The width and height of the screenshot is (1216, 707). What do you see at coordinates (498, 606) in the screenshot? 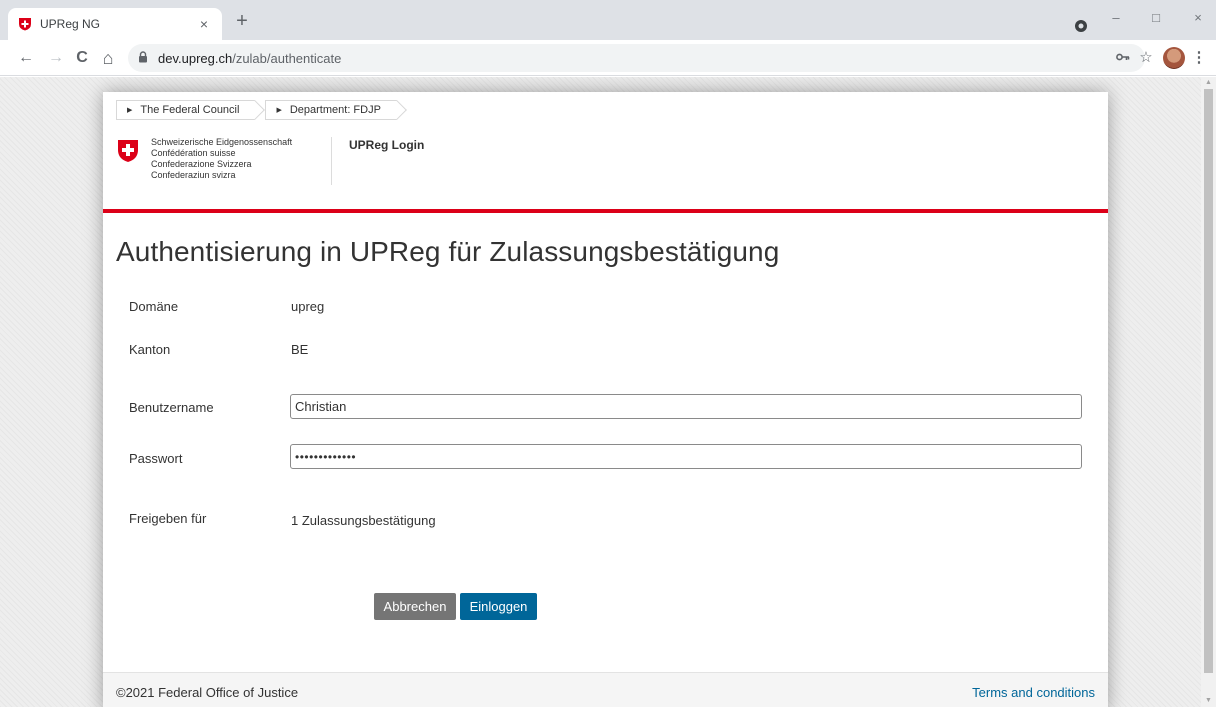
I see `login-button: Einloggen` at bounding box center [498, 606].